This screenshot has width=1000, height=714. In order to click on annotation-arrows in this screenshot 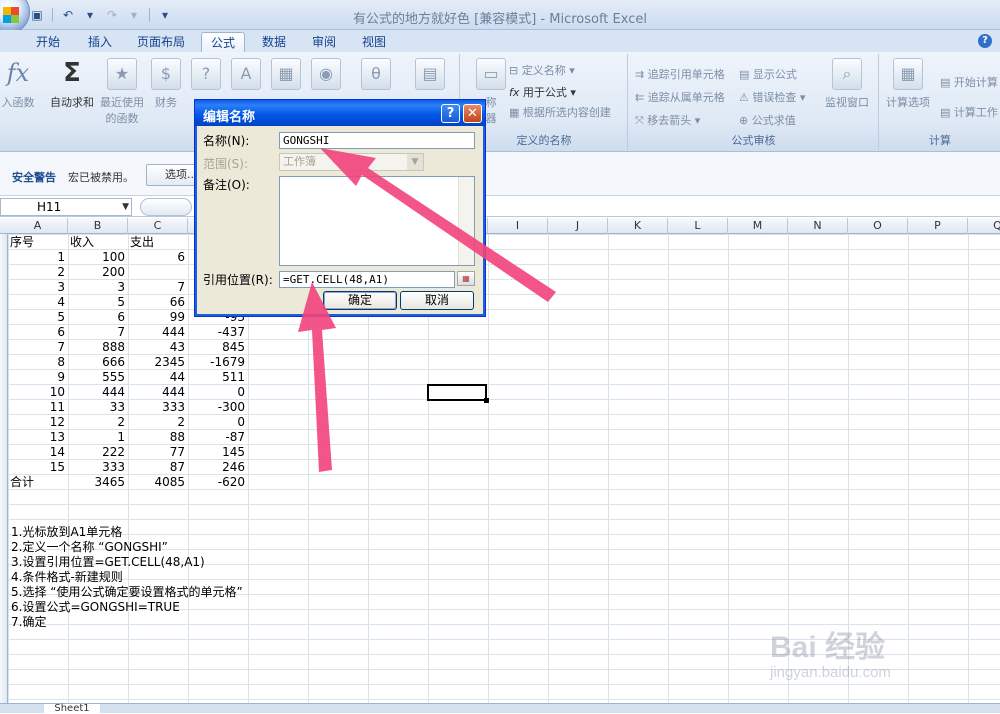, I will do `click(427, 310)`.